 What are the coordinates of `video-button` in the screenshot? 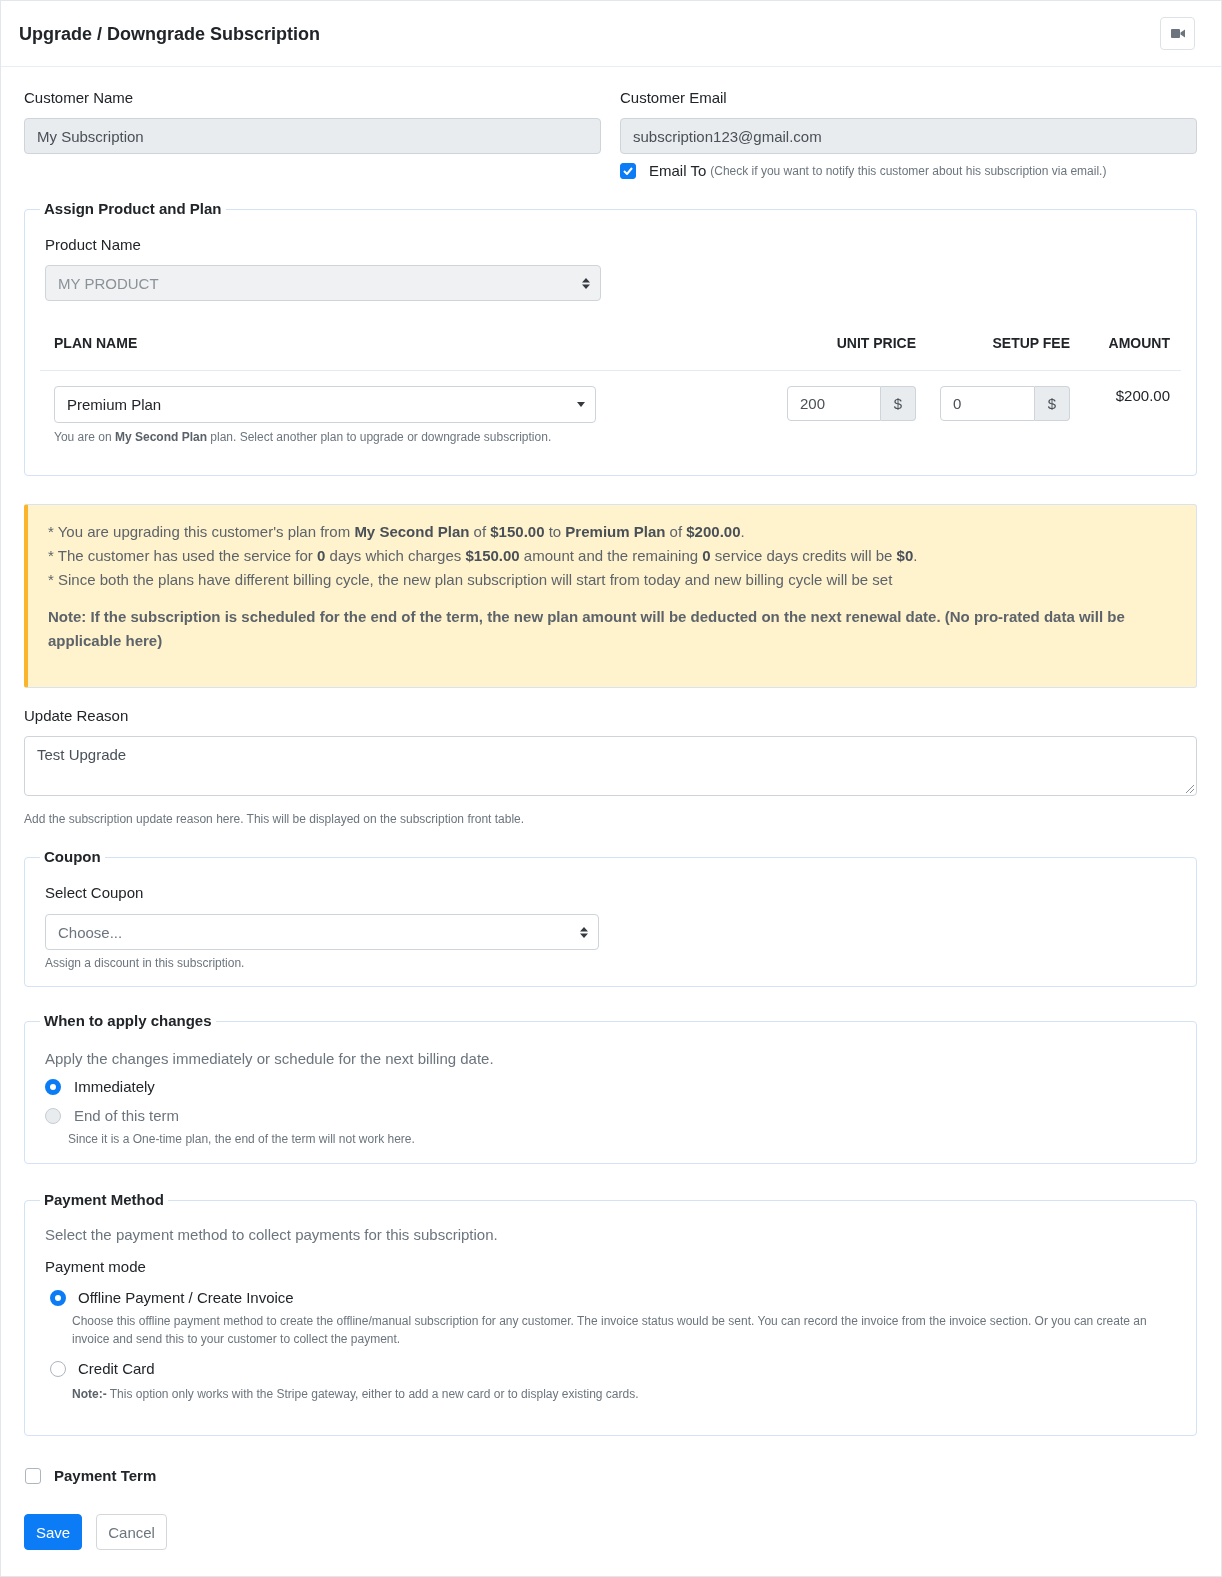 It's located at (1177, 33).